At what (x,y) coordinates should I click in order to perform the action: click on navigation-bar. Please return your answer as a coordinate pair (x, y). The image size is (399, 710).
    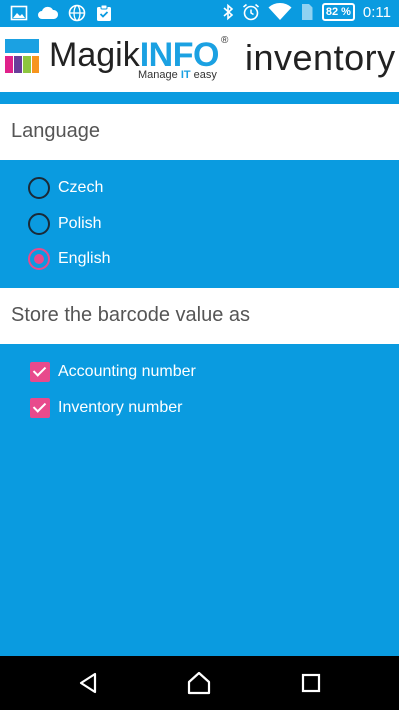
    Looking at the image, I should click on (199, 683).